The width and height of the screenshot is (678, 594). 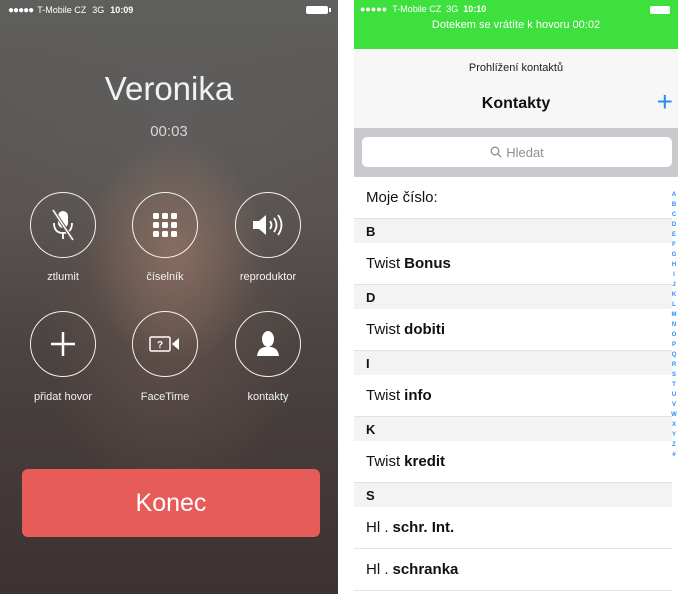 I want to click on index-letter: V, so click(x=674, y=405).